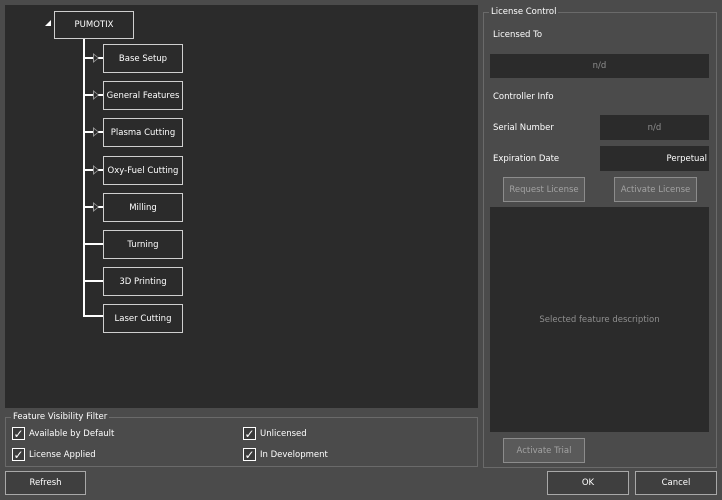 This screenshot has width=722, height=500. Describe the element at coordinates (518, 35) in the screenshot. I see `licensed-to-label: Licensed To` at that location.